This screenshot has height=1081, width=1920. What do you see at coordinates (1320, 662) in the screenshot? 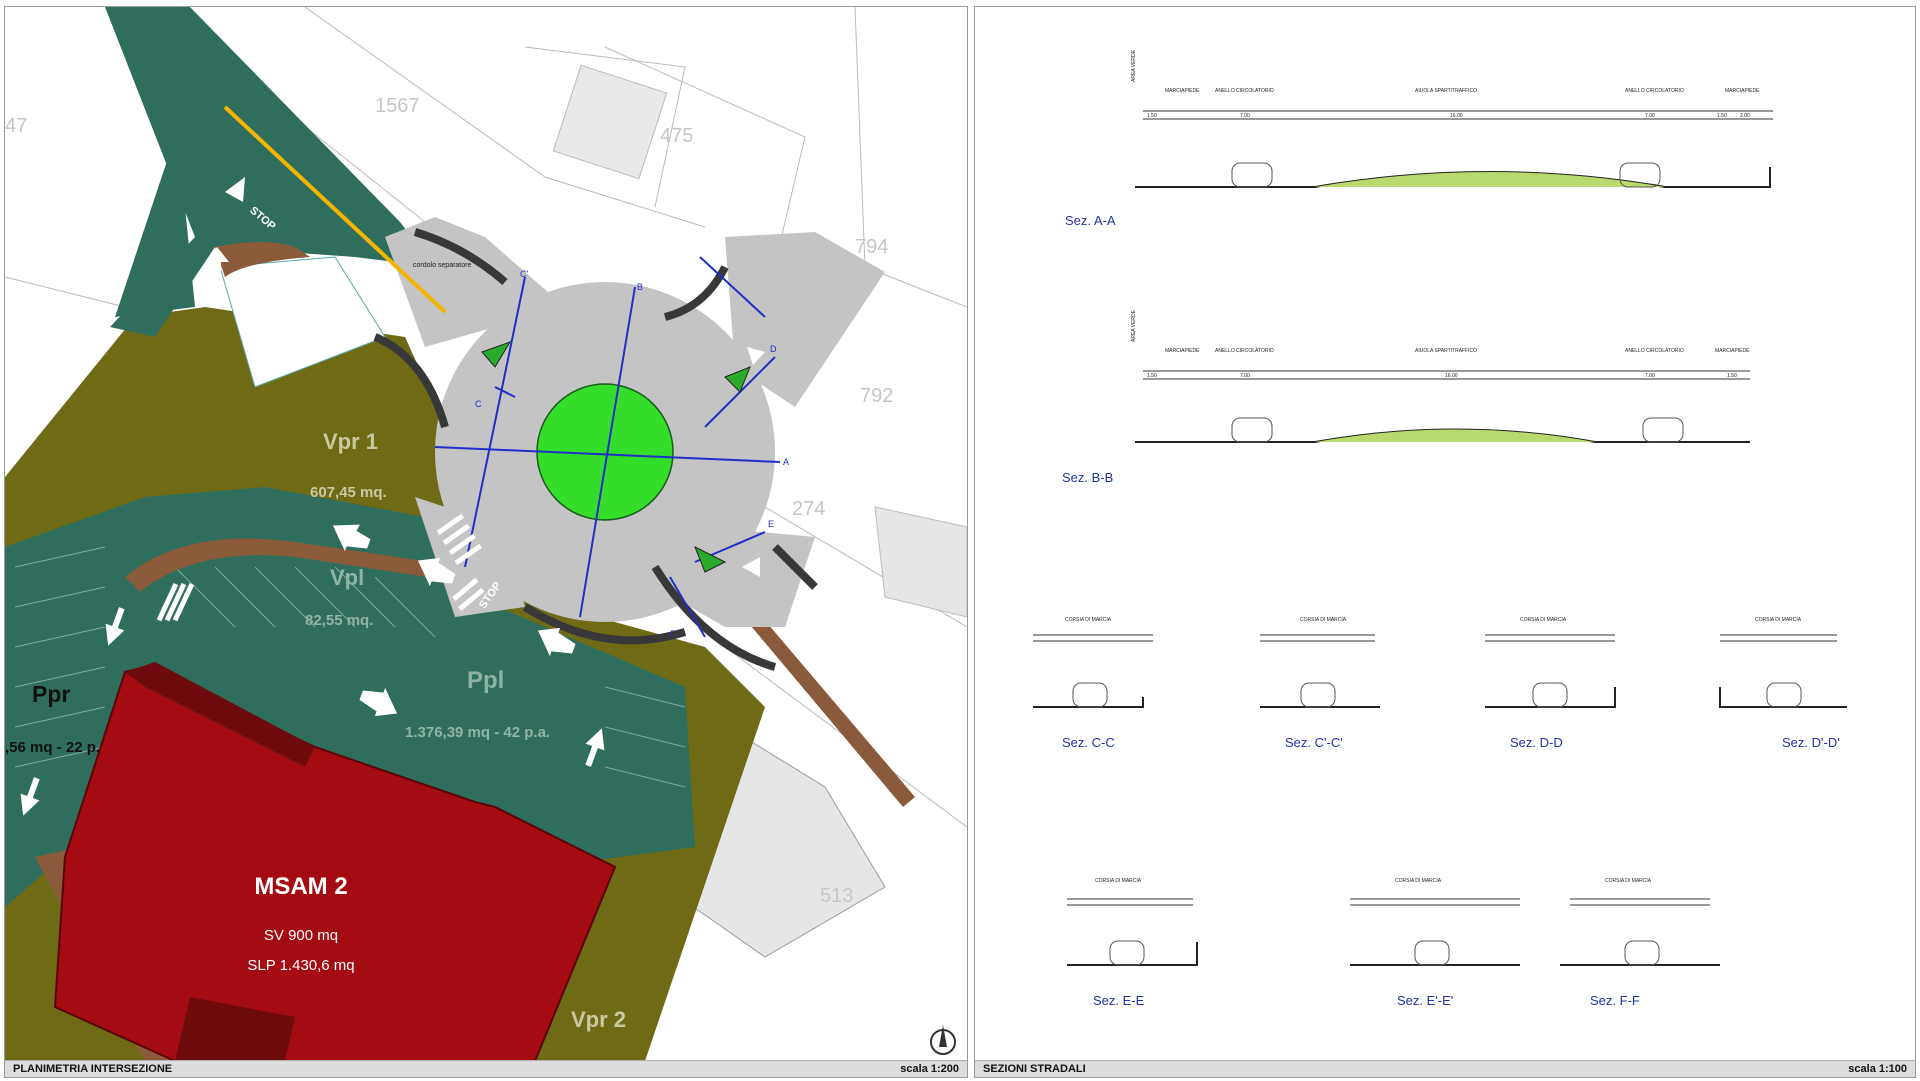
I see `section-cc-prime-drawing: CORSIA DI MARCIA` at bounding box center [1320, 662].